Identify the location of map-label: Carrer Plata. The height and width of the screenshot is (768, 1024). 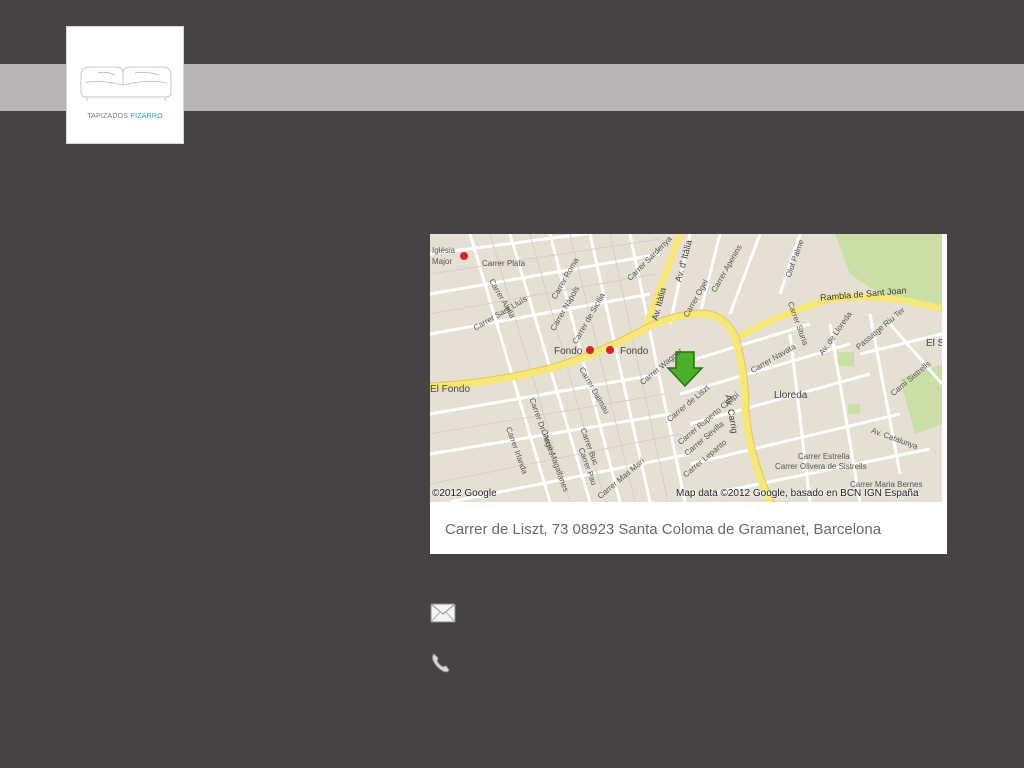
(504, 263).